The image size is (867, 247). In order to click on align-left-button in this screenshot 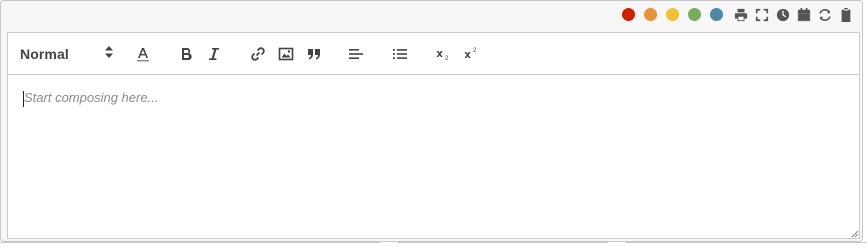, I will do `click(356, 54)`.